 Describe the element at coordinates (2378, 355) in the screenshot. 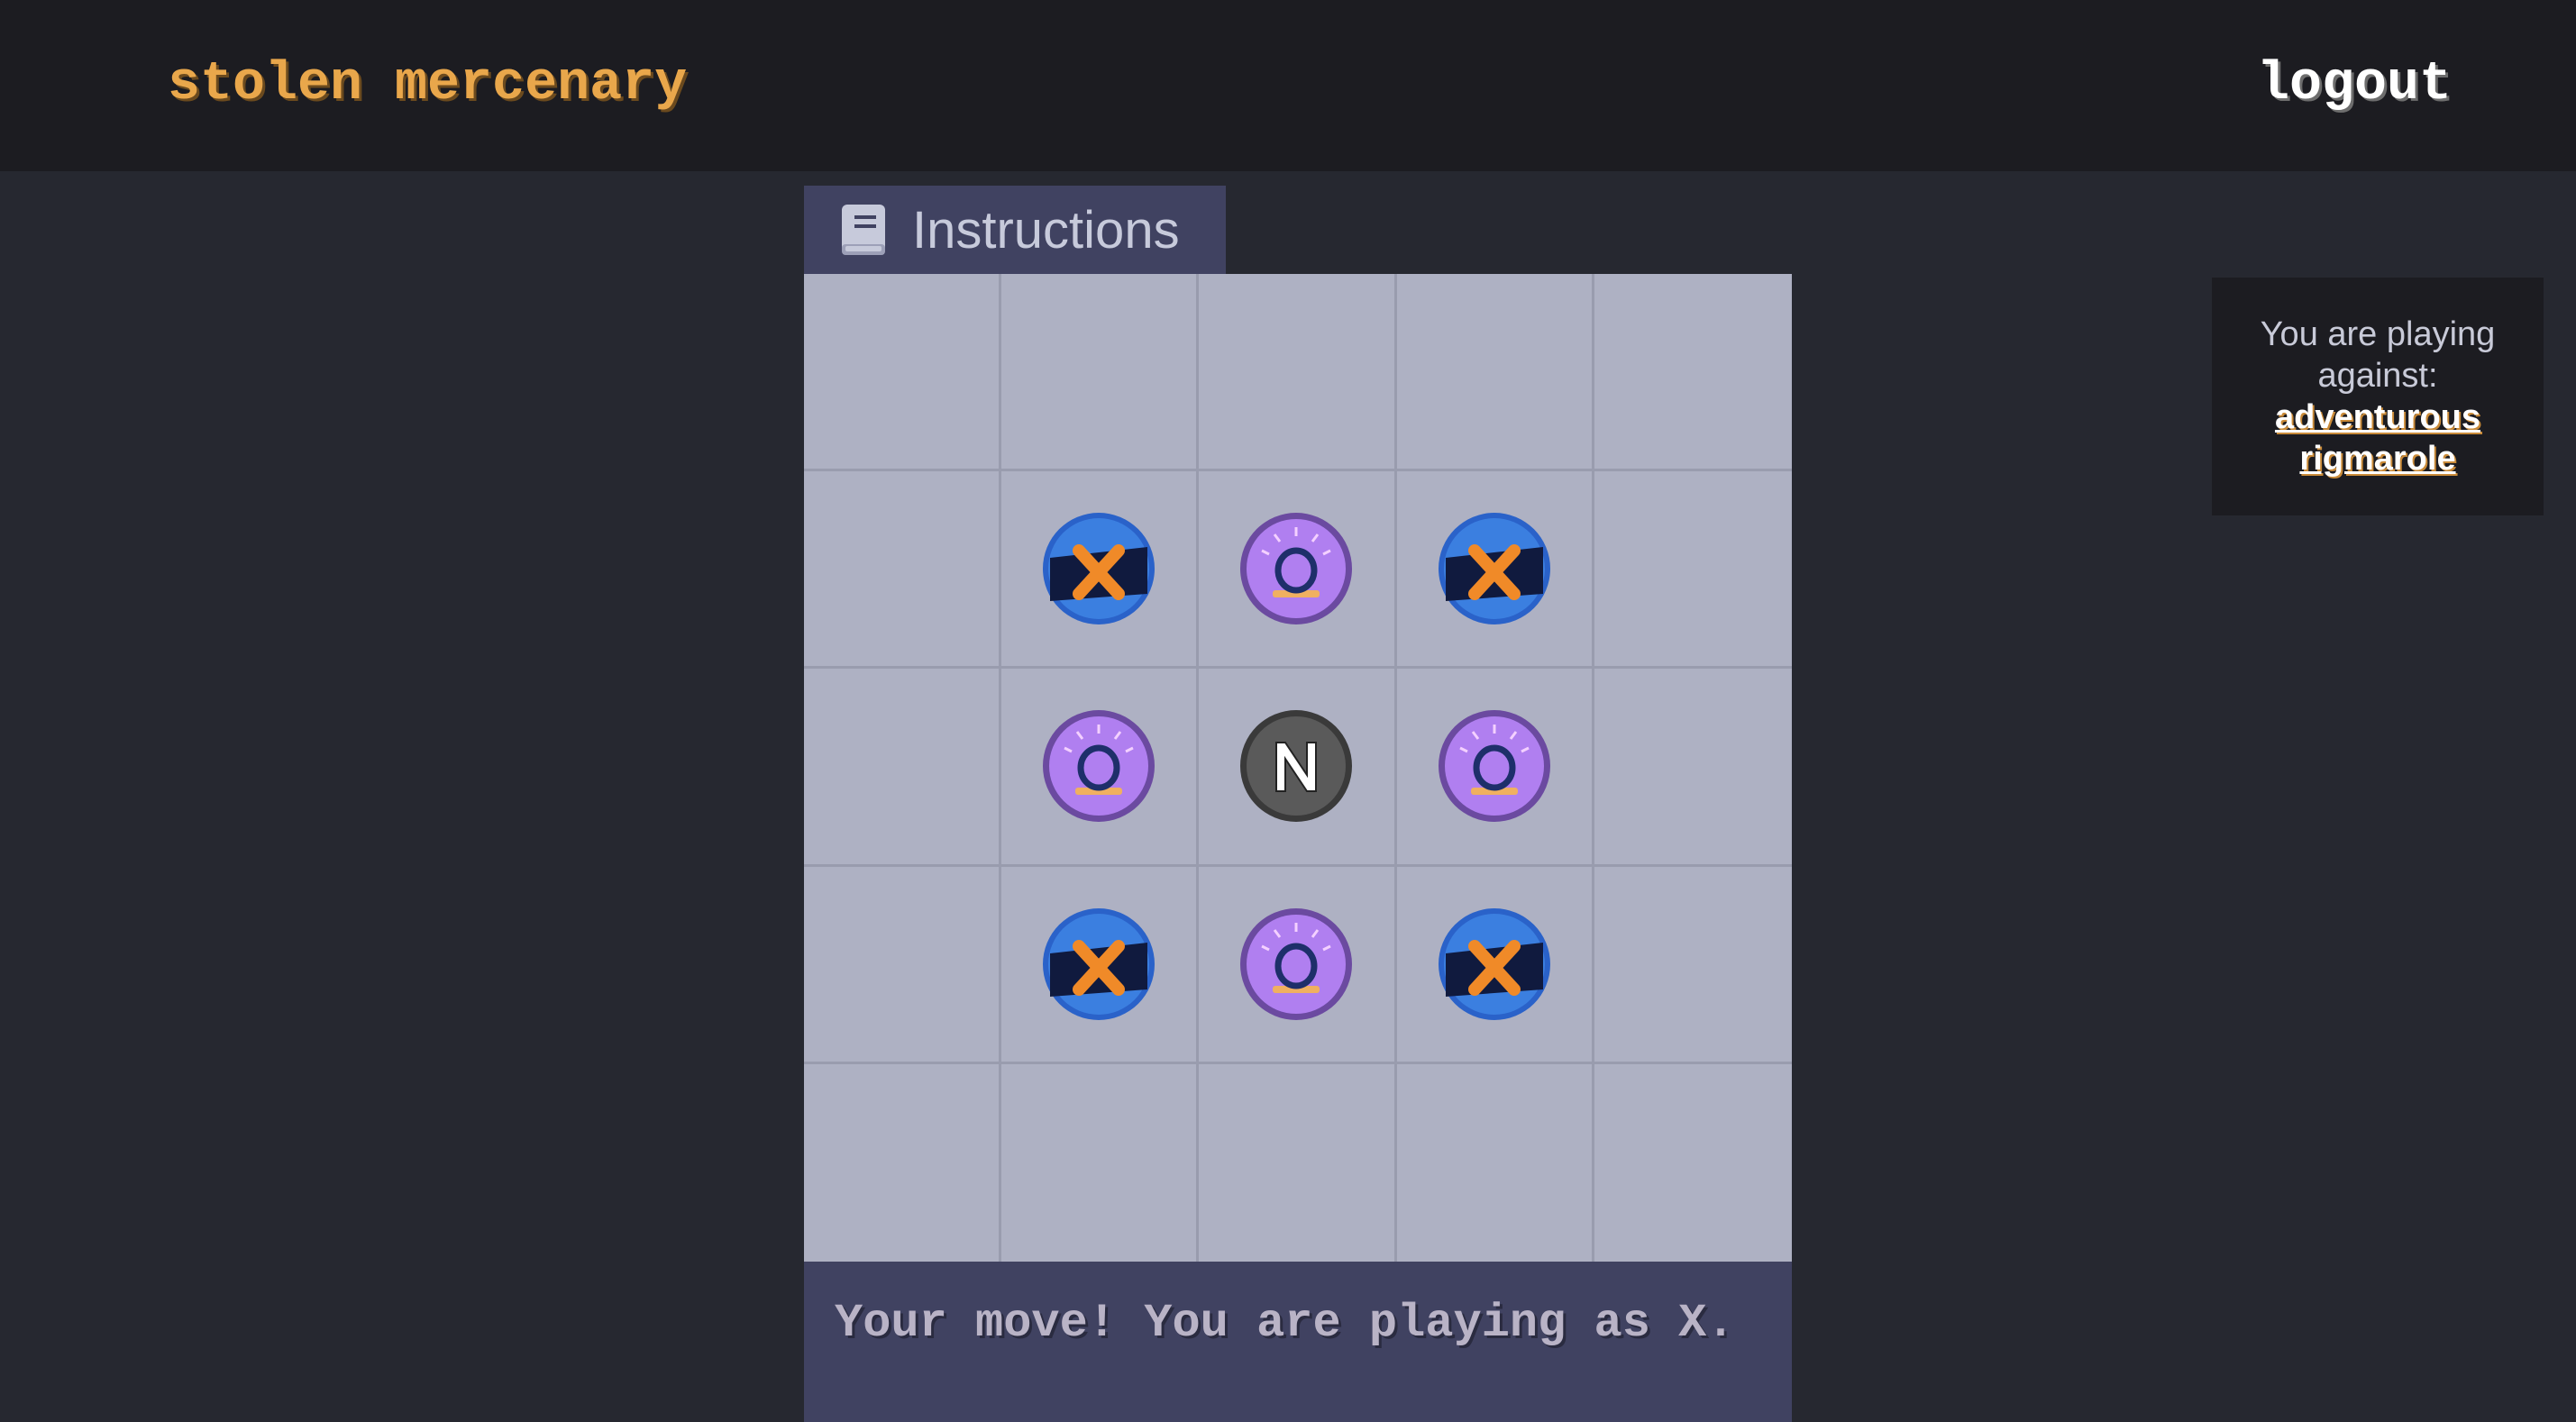

I see `opponent-label: You are playing against:` at that location.